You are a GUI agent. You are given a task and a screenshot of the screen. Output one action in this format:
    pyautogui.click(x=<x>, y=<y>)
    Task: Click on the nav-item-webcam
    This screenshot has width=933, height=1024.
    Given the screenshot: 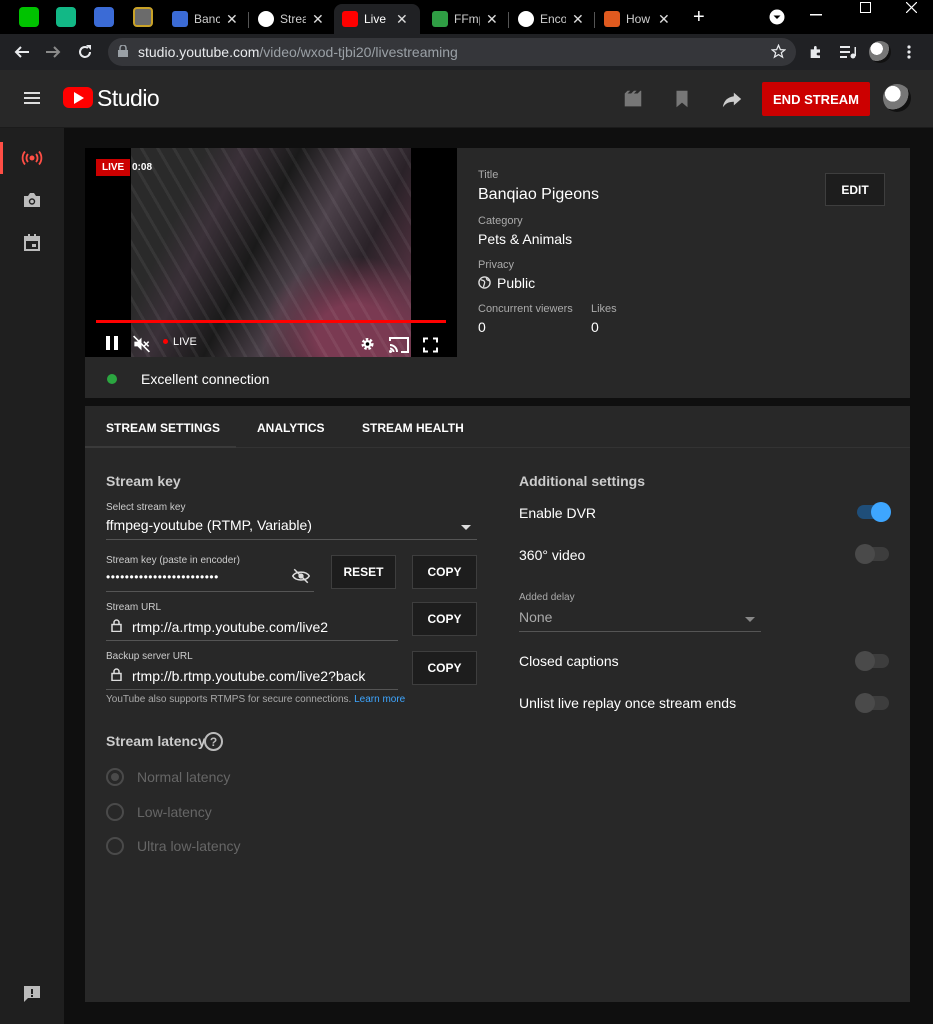 What is the action you would take?
    pyautogui.click(x=32, y=200)
    